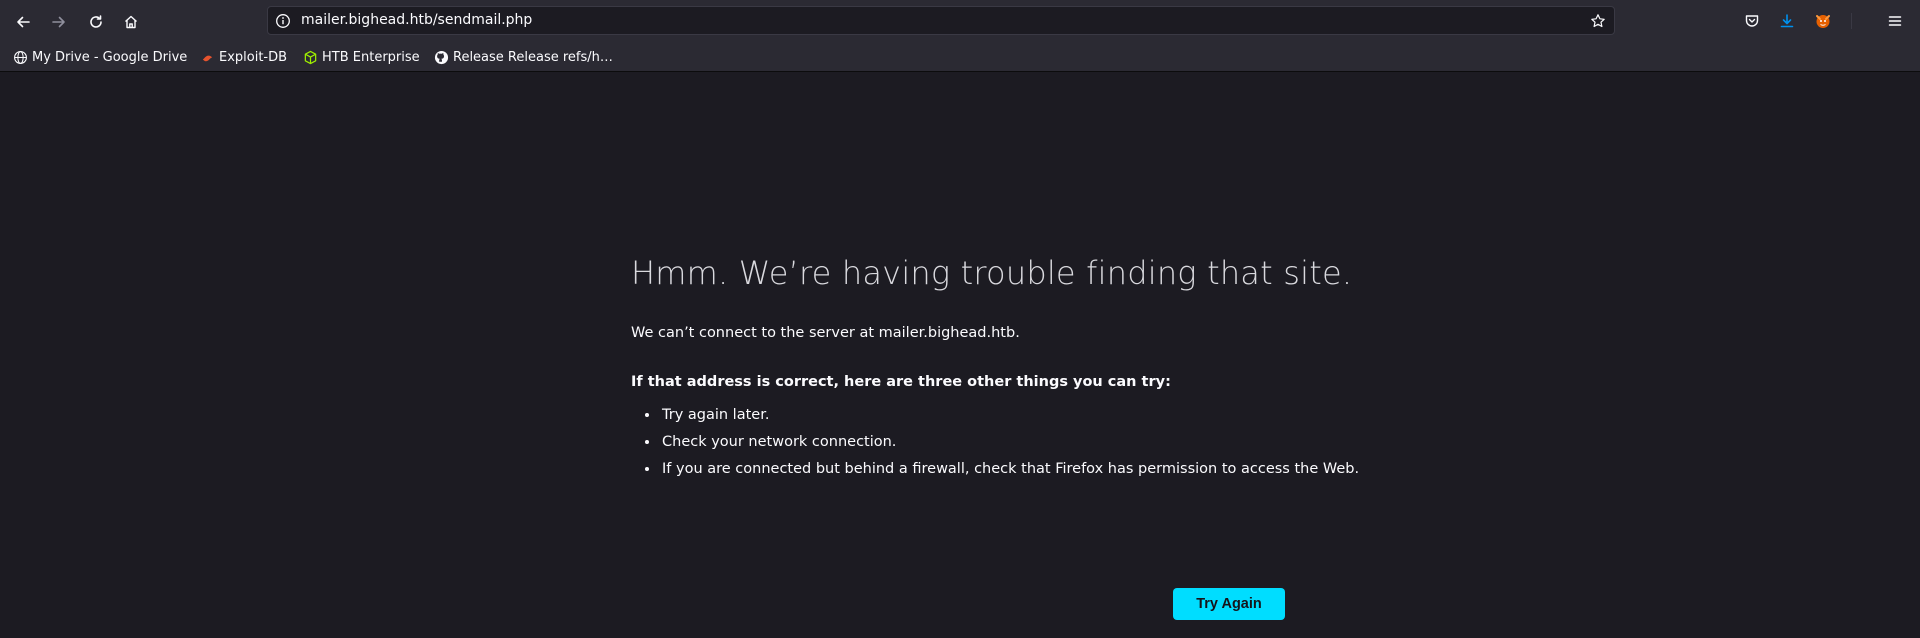  Describe the element at coordinates (416, 20) in the screenshot. I see `url-text: mailer.bighead.htb/sendmail.php` at that location.